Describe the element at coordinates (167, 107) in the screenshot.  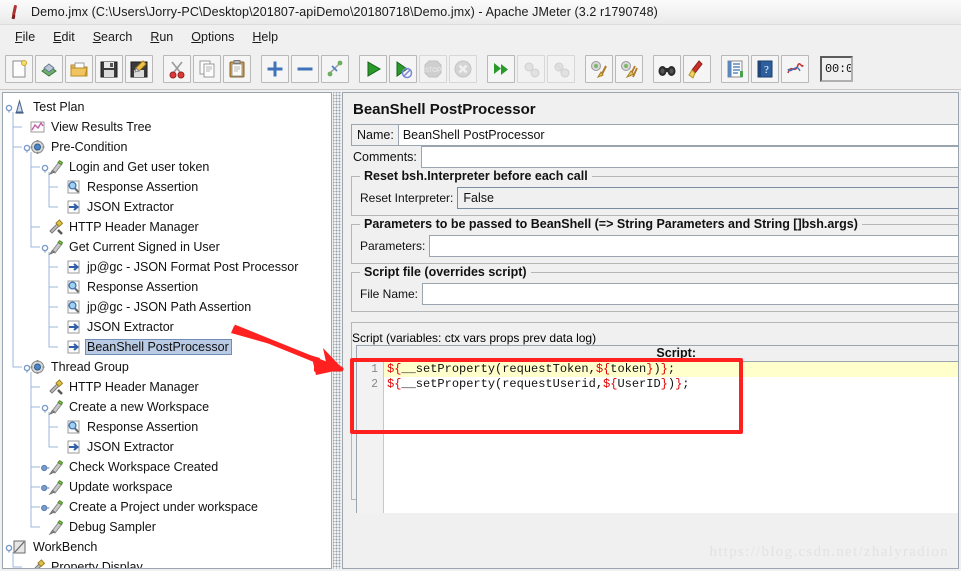
I see `tree-node: Test Plan` at that location.